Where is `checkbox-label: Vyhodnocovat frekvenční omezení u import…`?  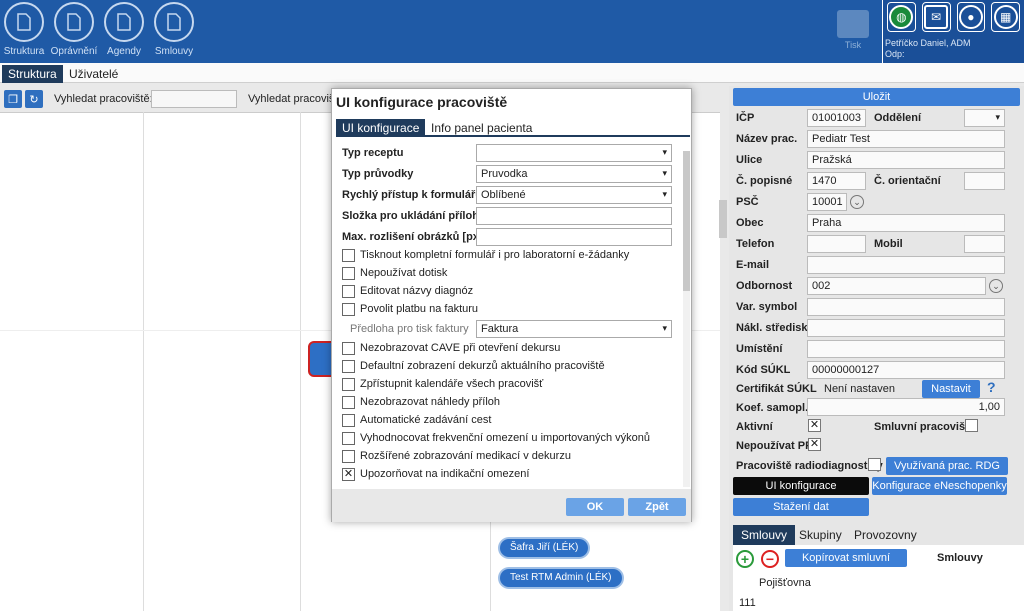
checkbox-label: Vyhodnocovat frekvenční omezení u import… is located at coordinates (505, 438).